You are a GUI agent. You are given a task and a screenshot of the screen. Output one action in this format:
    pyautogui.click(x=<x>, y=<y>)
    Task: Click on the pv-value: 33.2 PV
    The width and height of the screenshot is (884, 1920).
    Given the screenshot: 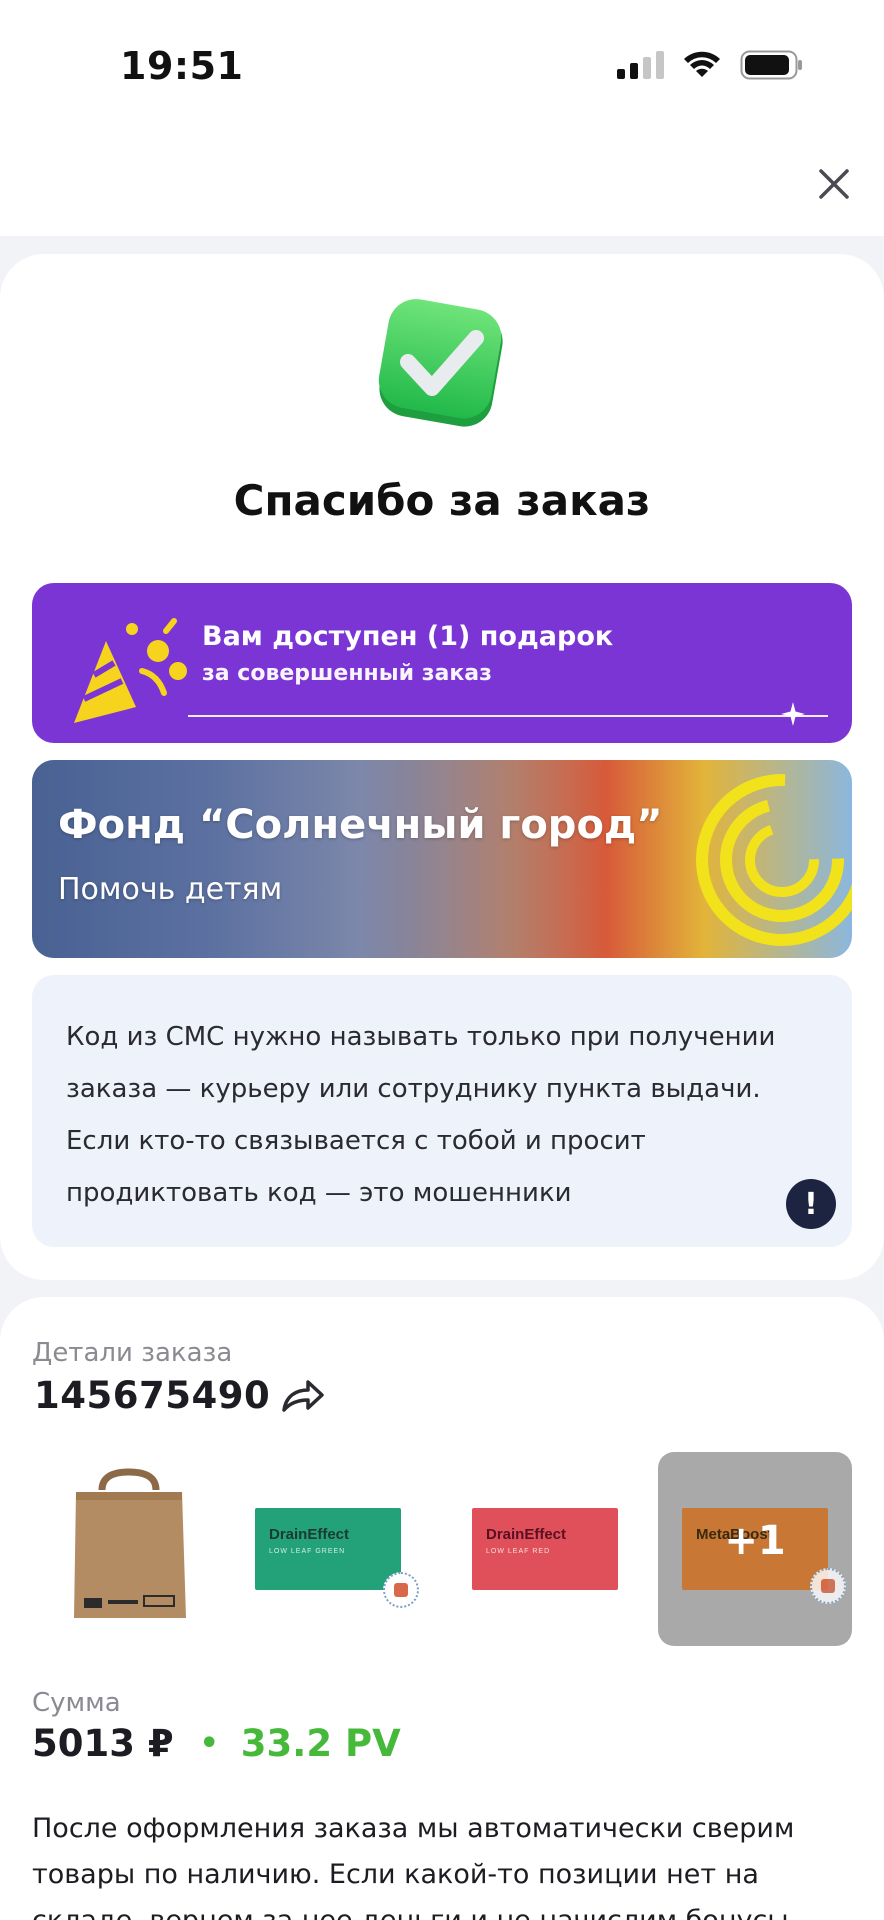 What is the action you would take?
    pyautogui.click(x=320, y=1743)
    